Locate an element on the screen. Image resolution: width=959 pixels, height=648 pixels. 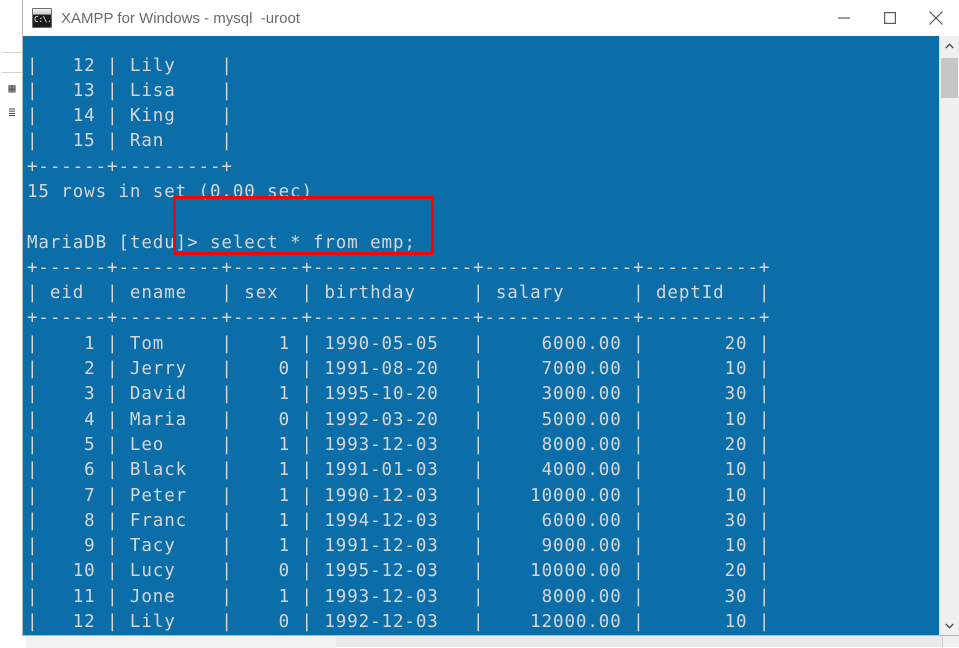
chevron-up-icon is located at coordinates (949, 45).